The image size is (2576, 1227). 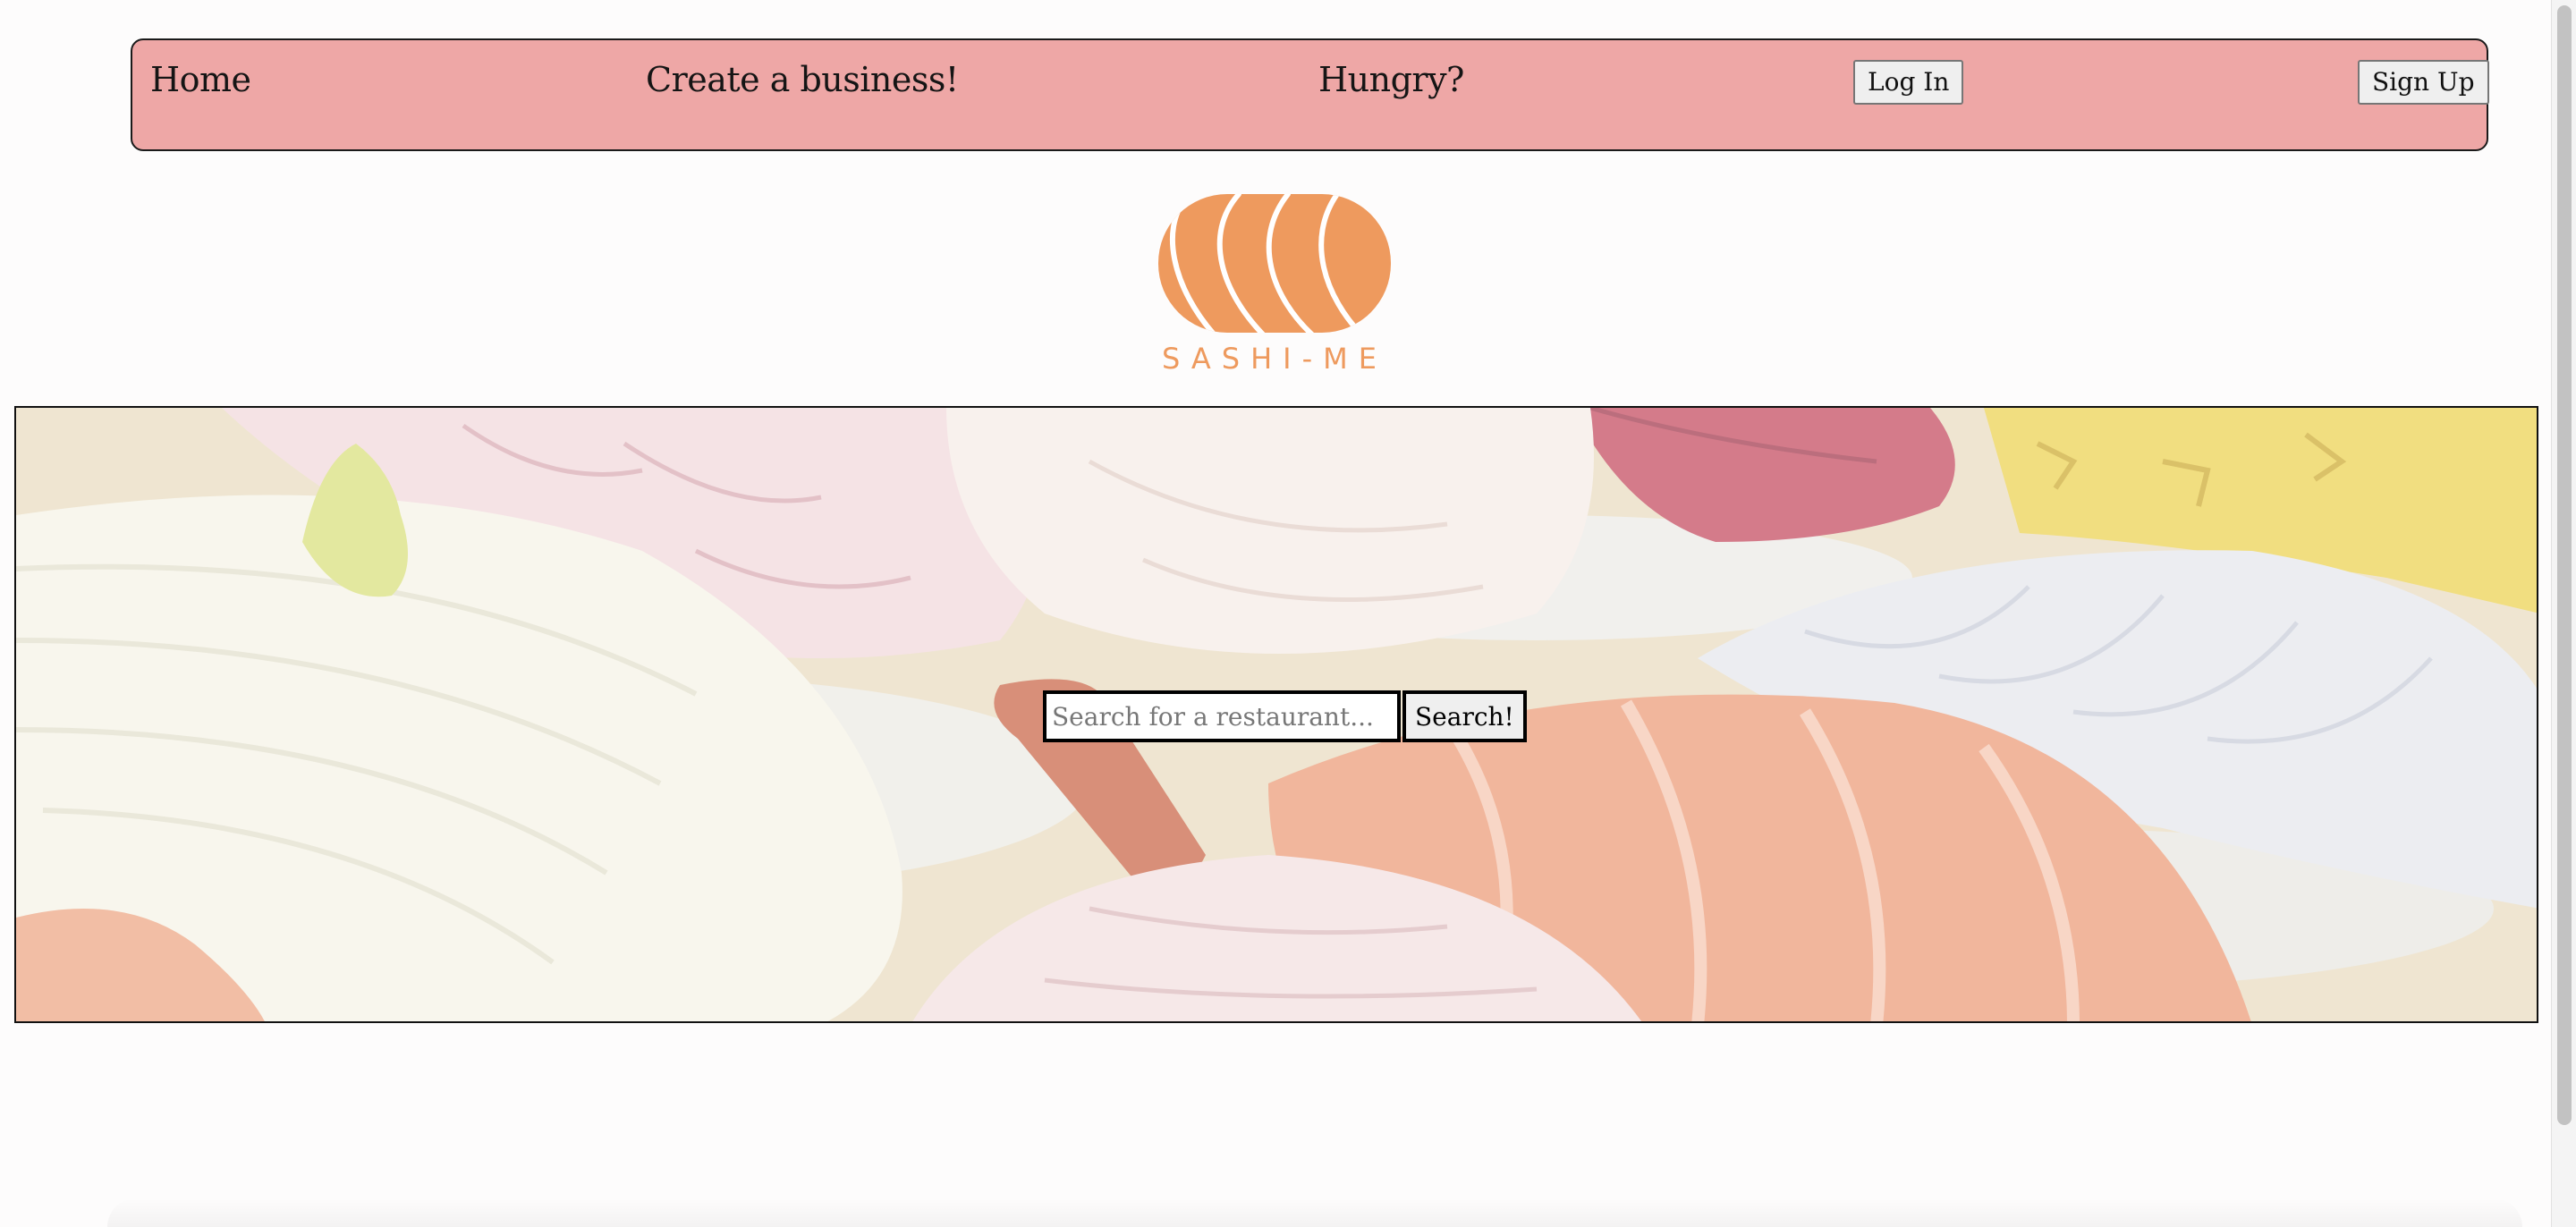 I want to click on nav-home-link: Home, so click(x=200, y=79).